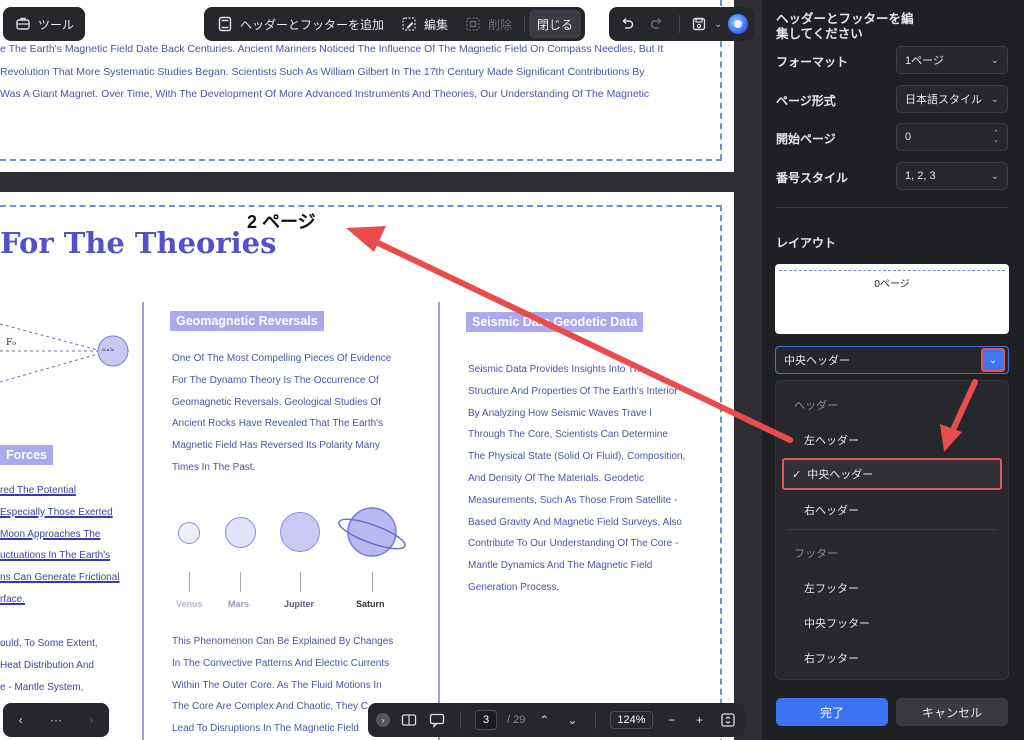  I want to click on planet-label: Saturn, so click(370, 604).